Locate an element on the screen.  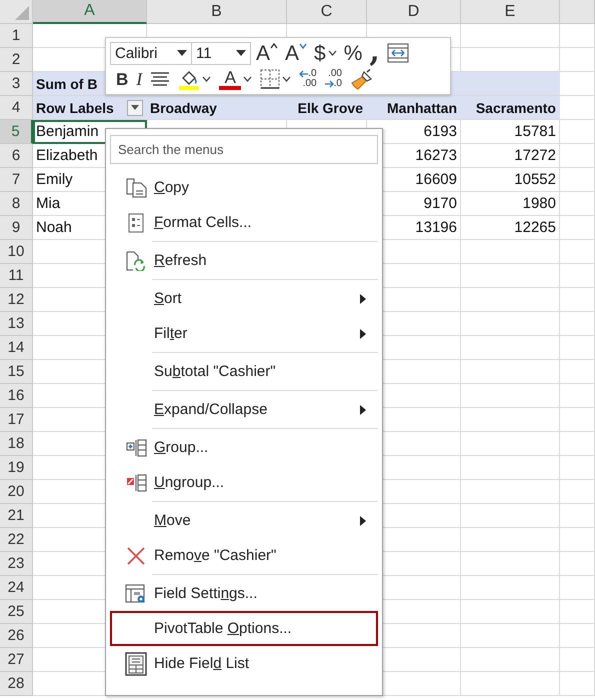
table-cell: Sacramento is located at coordinates (510, 108).